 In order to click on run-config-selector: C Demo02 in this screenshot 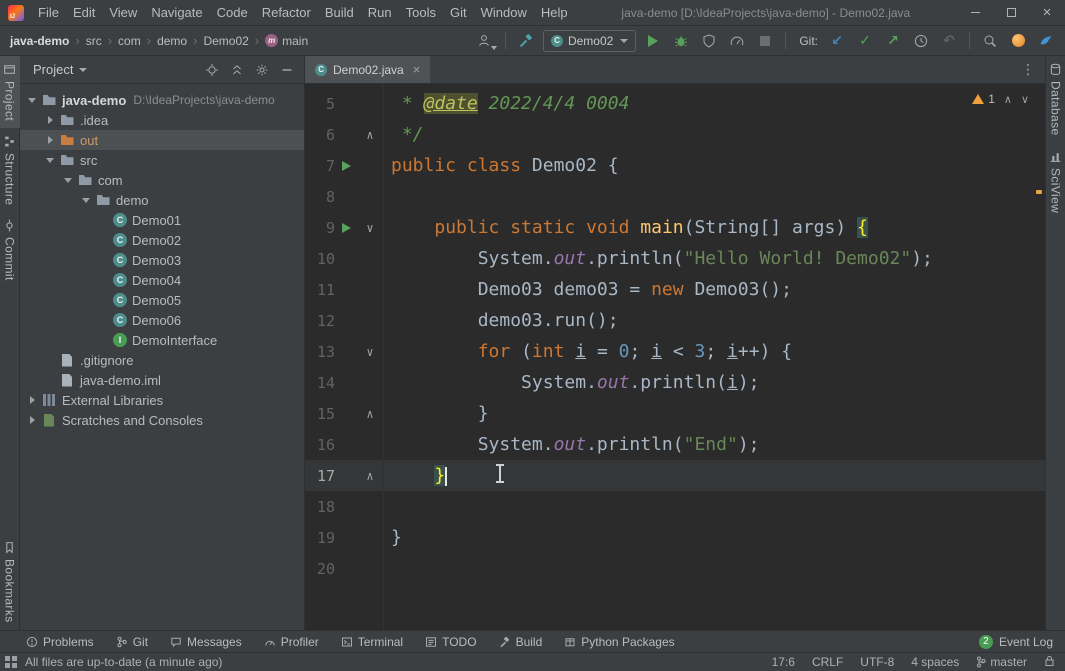, I will do `click(589, 40)`.